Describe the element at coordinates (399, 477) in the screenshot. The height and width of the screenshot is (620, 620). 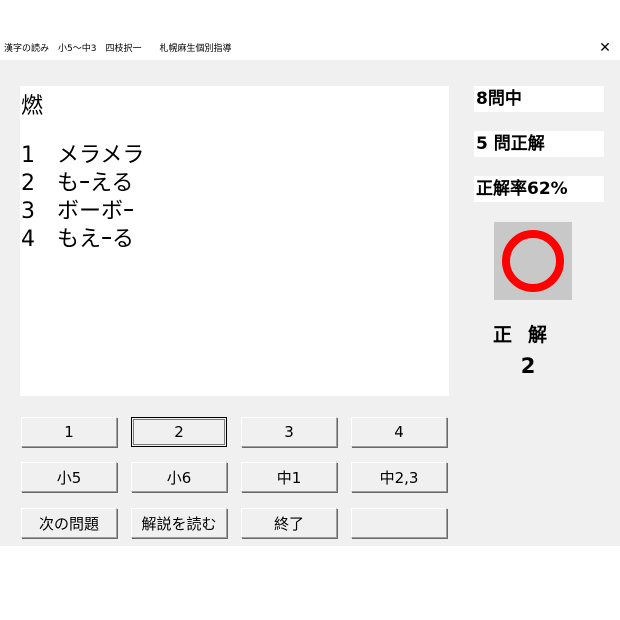
I see `grade-button-chu23: 中2,3` at that location.